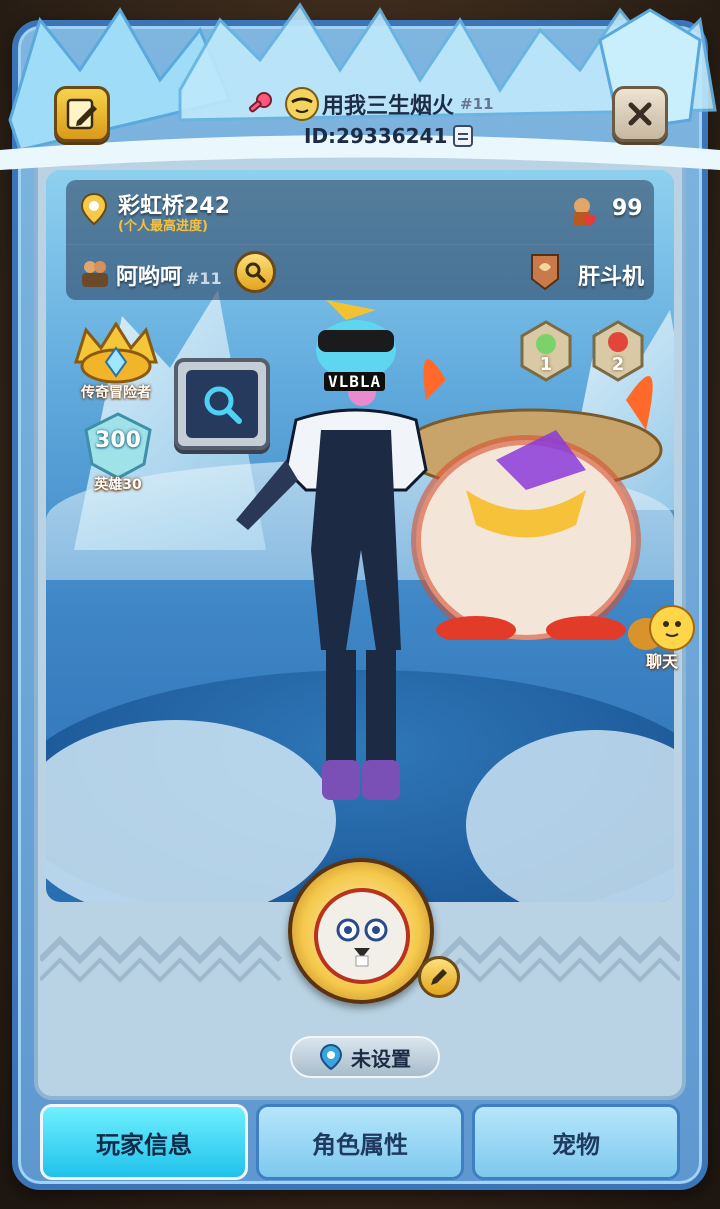  I want to click on player-tag: #11, so click(477, 104).